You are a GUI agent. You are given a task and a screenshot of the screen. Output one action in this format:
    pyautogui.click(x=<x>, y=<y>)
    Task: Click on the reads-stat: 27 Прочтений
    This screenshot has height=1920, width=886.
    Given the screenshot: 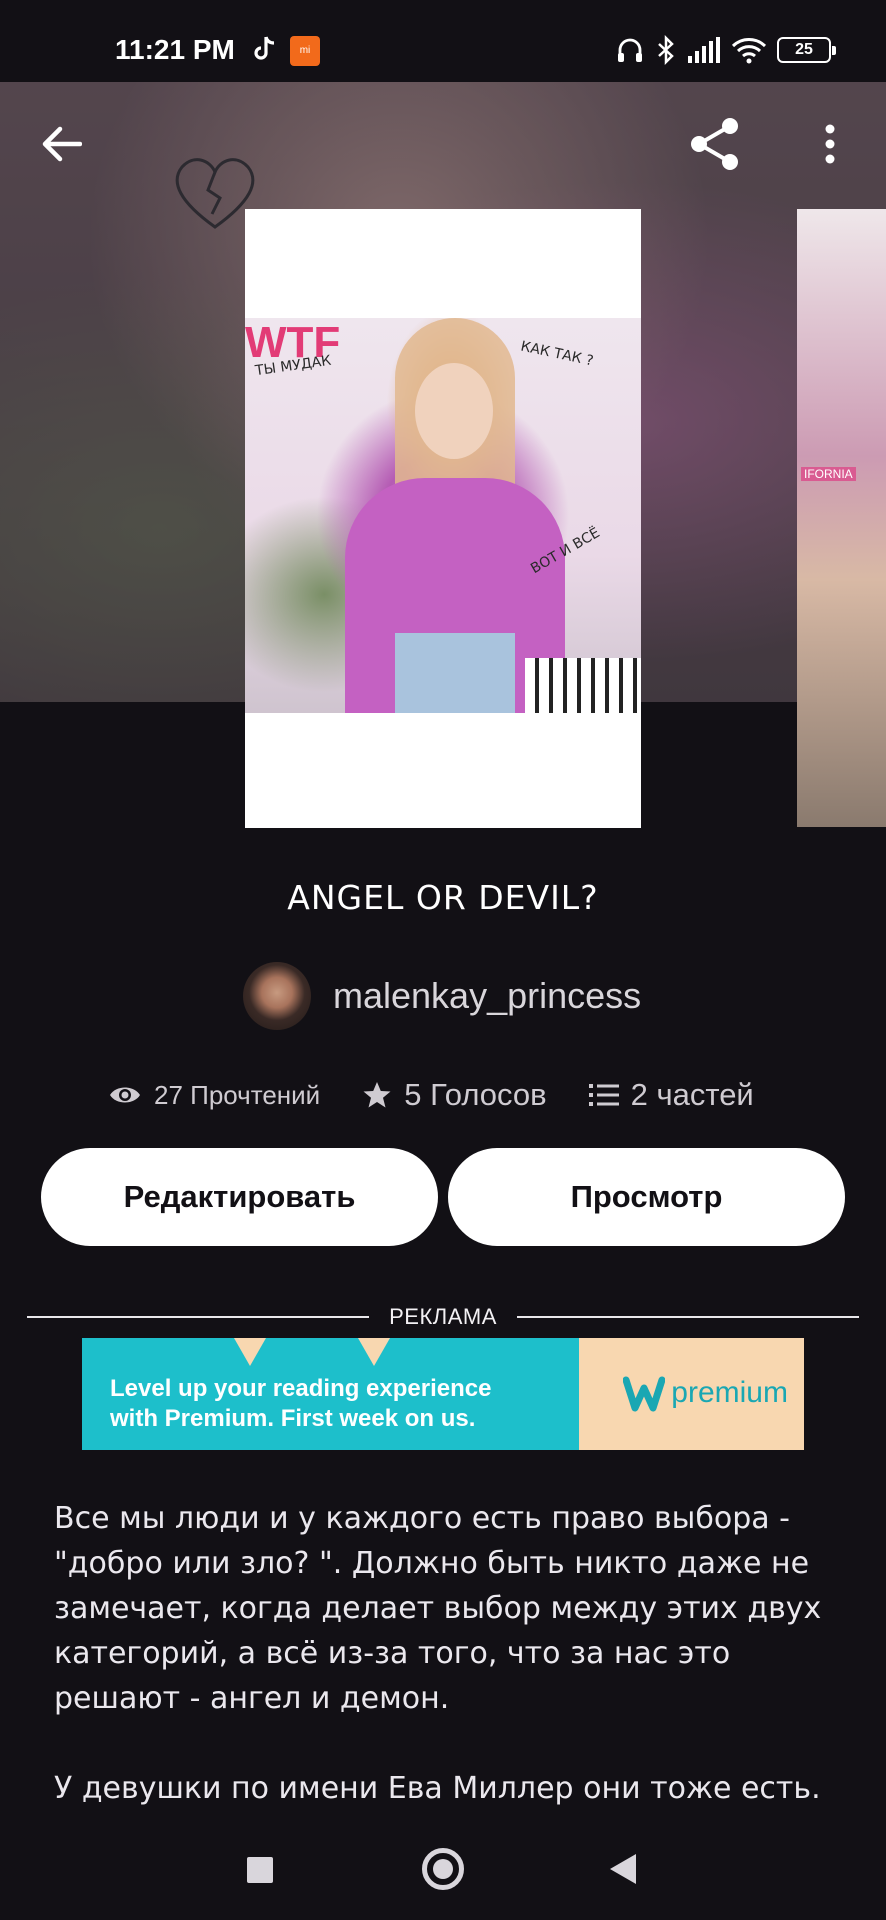 What is the action you would take?
    pyautogui.click(x=214, y=1095)
    